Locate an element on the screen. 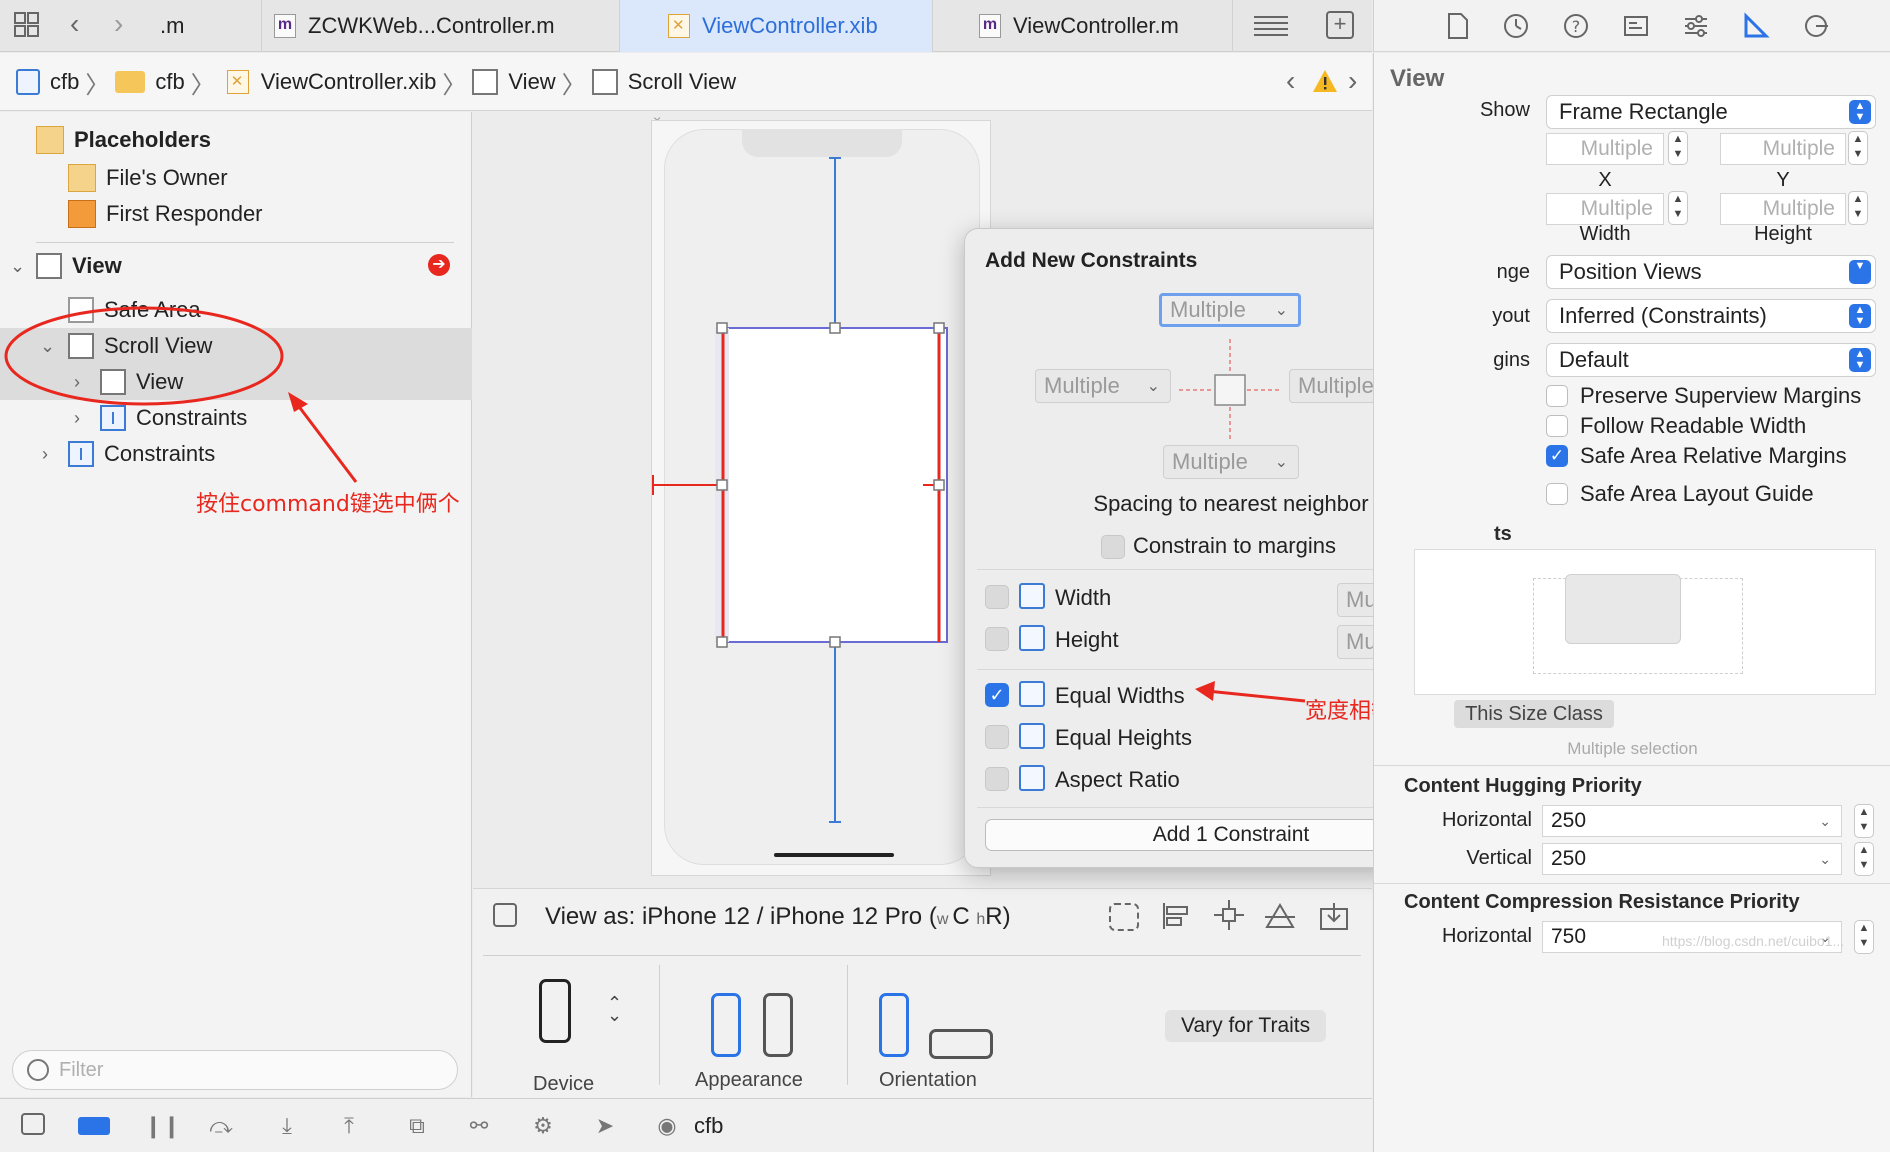  select-value: Default is located at coordinates (1594, 359).